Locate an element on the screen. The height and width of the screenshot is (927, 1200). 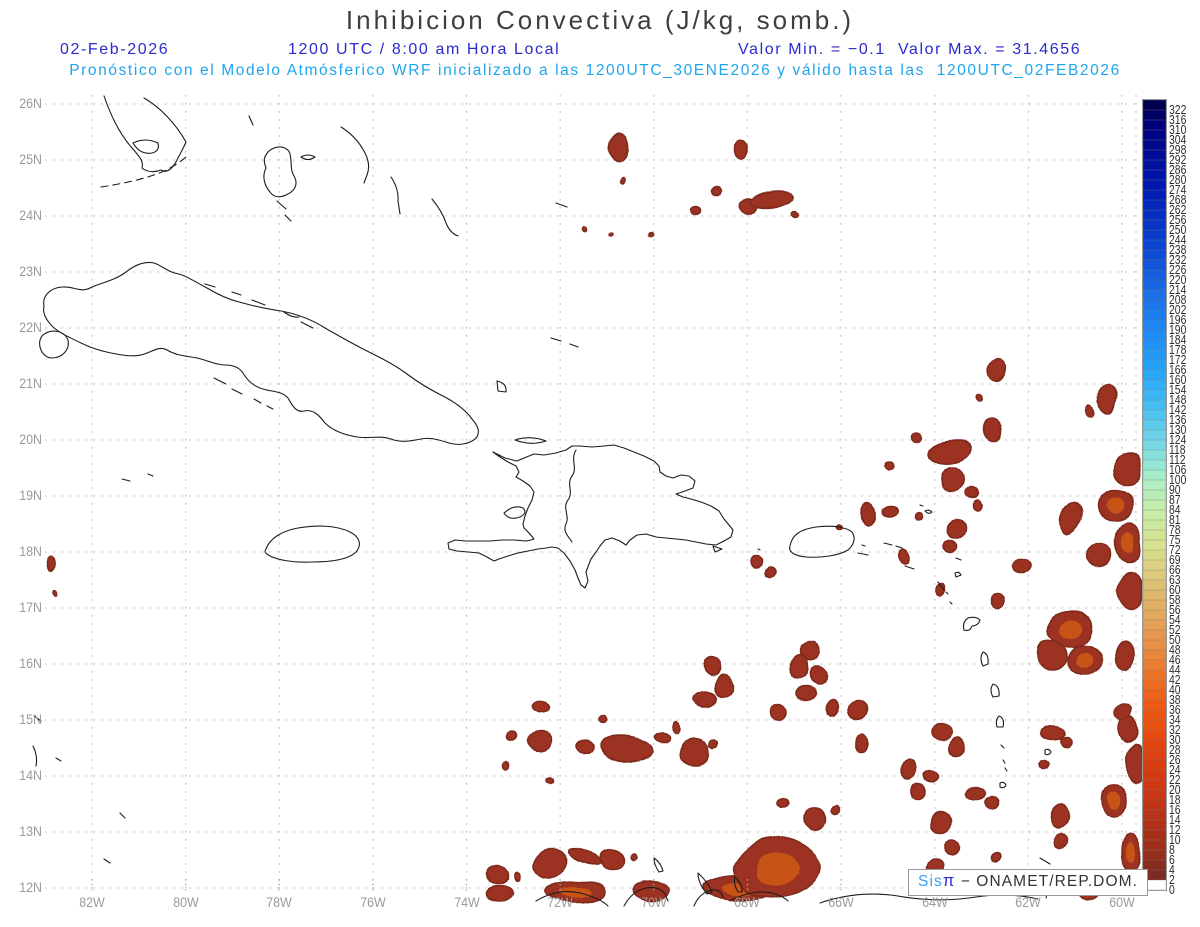
lat-label: 16N is located at coordinates (30, 663).